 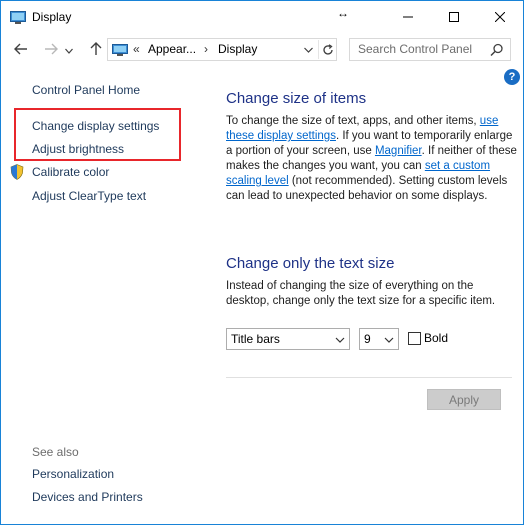 I want to click on up-button, so click(x=96, y=50).